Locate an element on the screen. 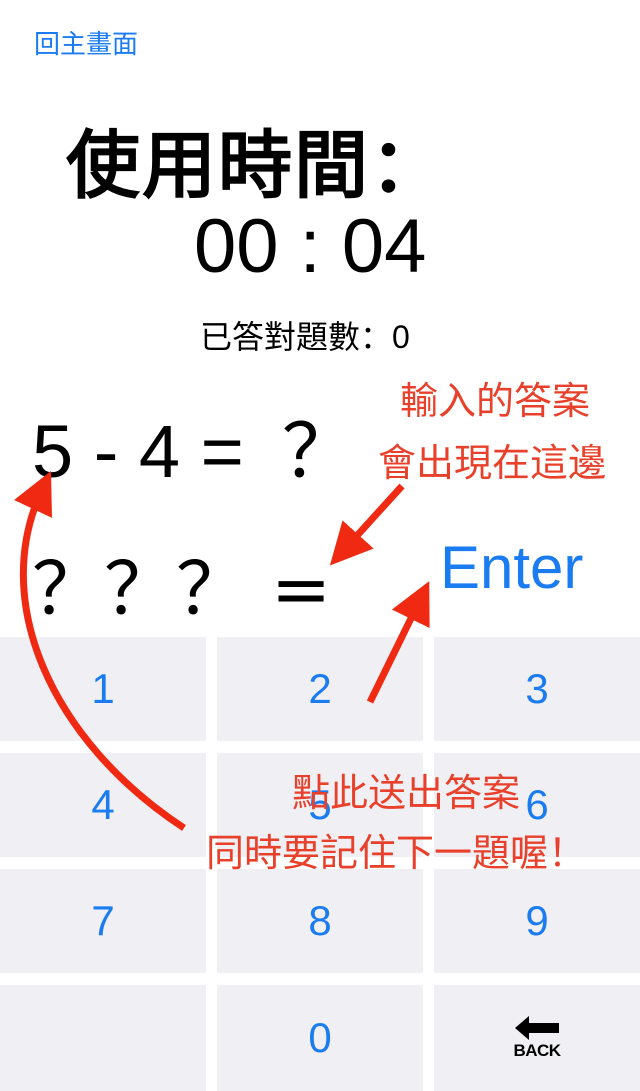 This screenshot has height=1091, width=640. key-8: 8 is located at coordinates (320, 921).